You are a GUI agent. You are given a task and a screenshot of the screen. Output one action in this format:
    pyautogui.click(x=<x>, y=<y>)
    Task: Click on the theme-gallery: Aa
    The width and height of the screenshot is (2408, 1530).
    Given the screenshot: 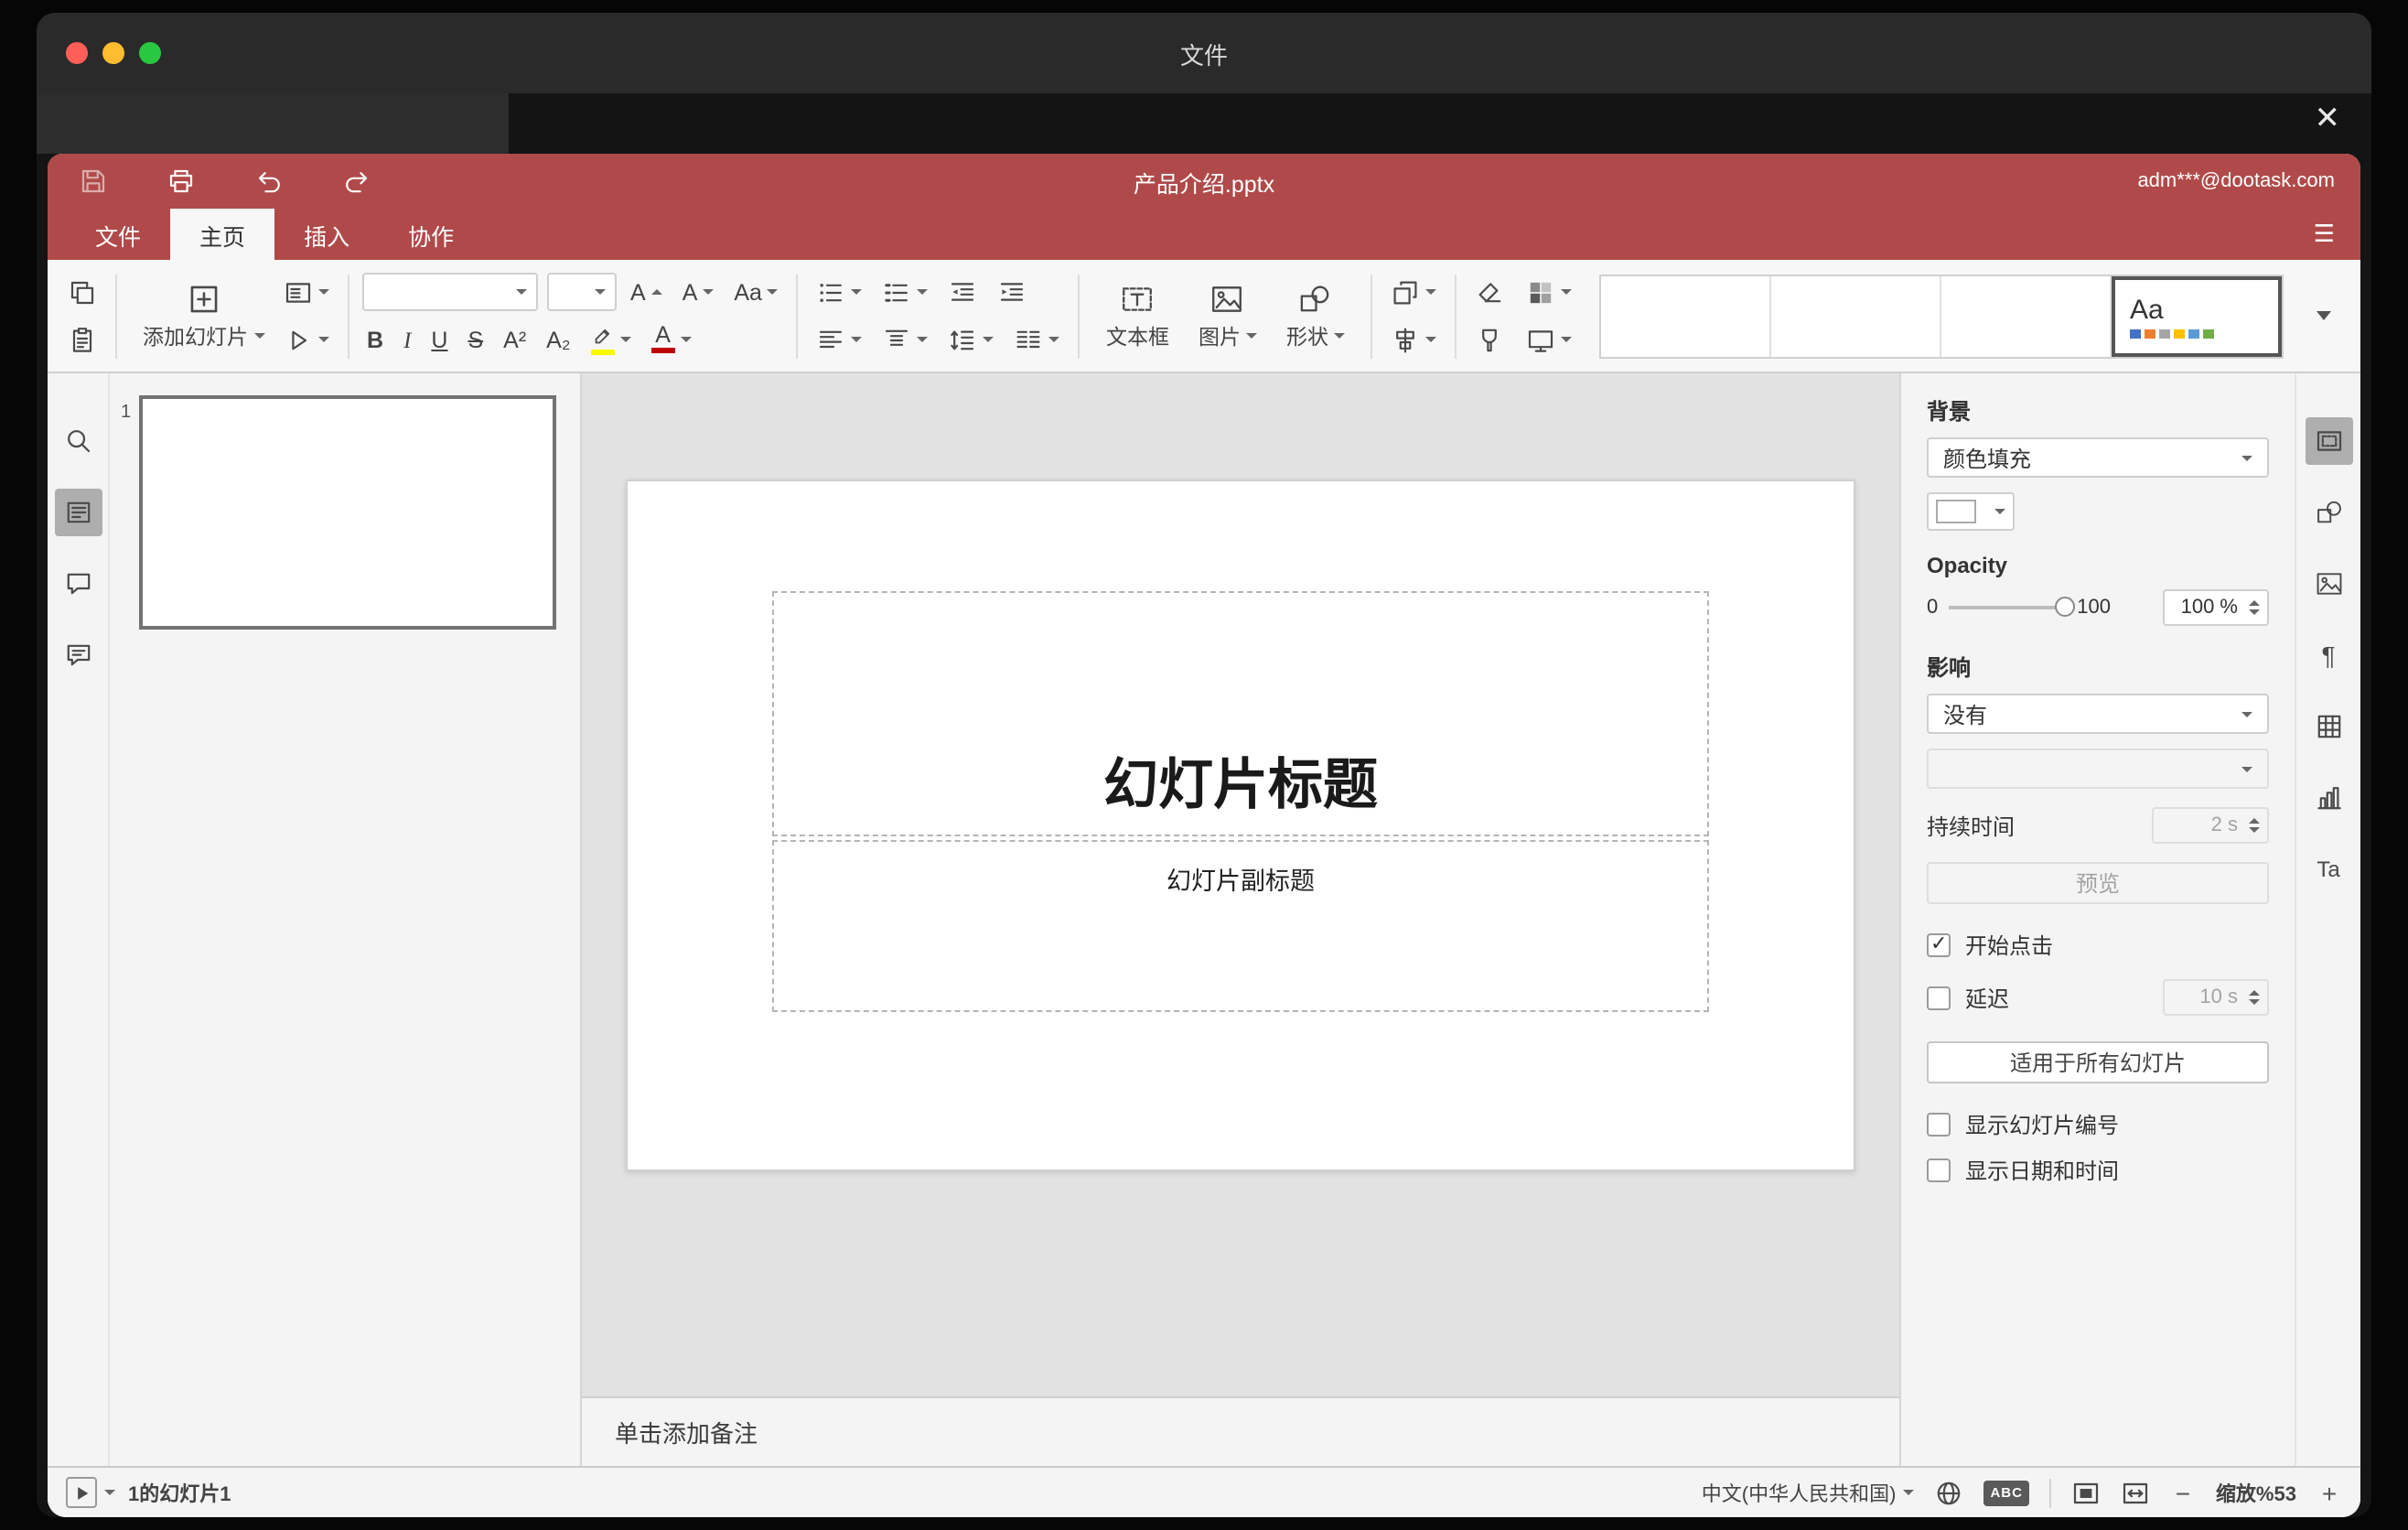 What is the action you would take?
    pyautogui.click(x=1941, y=316)
    